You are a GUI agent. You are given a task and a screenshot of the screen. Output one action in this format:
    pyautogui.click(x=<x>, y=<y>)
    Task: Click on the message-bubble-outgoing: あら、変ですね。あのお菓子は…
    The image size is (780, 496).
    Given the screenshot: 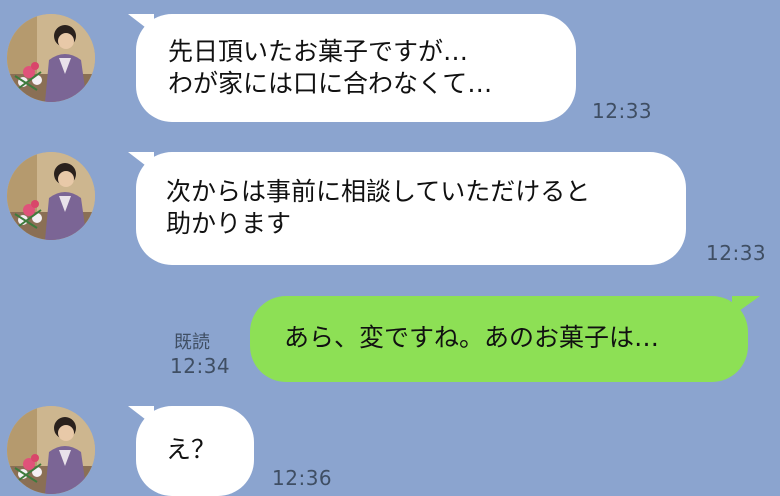 What is the action you would take?
    pyautogui.click(x=499, y=339)
    